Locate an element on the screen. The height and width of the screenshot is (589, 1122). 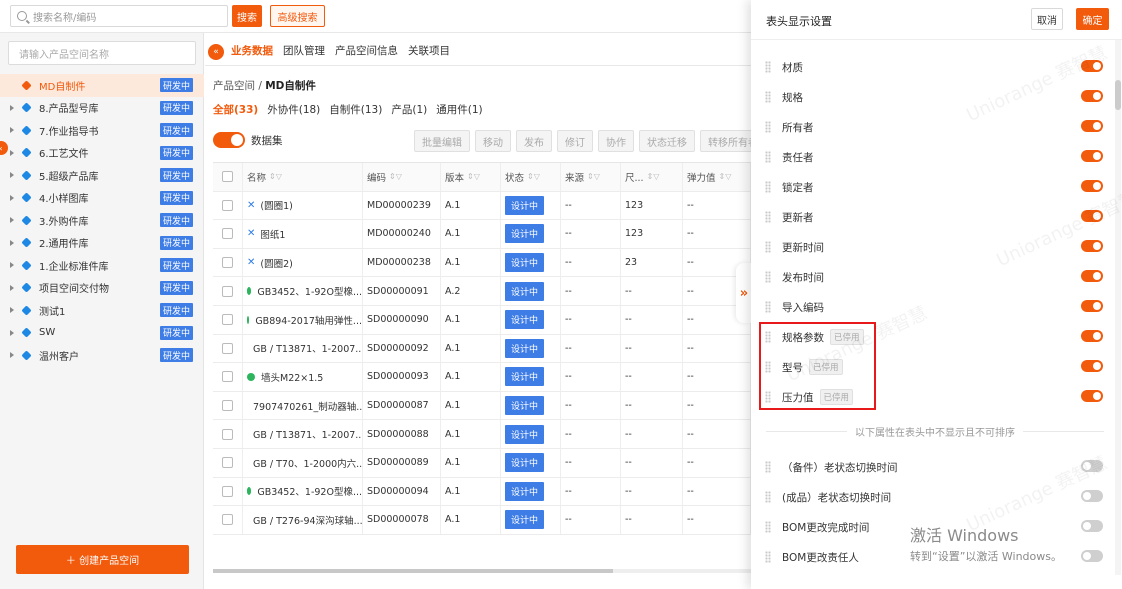
sidebar-tree-item: 2.通用件库 研发中 is located at coordinates (102, 243).